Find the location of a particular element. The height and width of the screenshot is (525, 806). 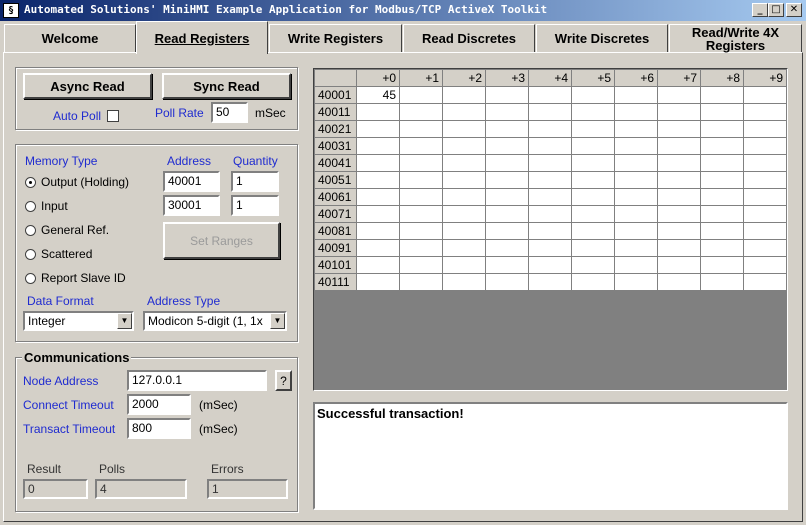

radio-general-ref is located at coordinates (30, 230).